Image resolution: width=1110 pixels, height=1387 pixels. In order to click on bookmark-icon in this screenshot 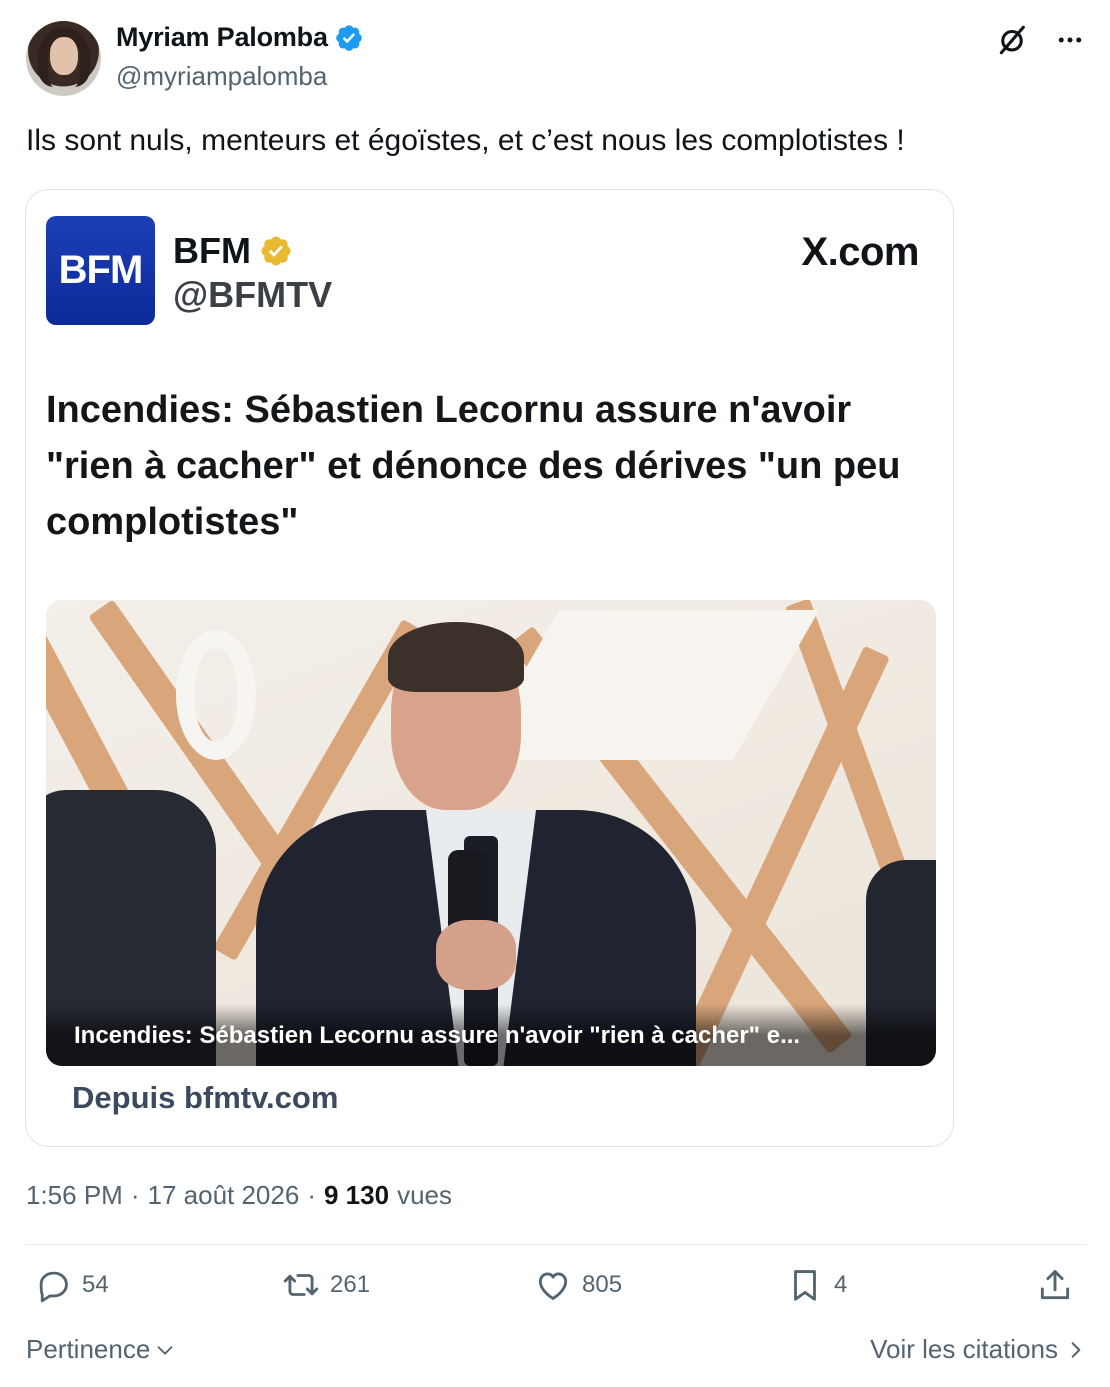, I will do `click(805, 1285)`.